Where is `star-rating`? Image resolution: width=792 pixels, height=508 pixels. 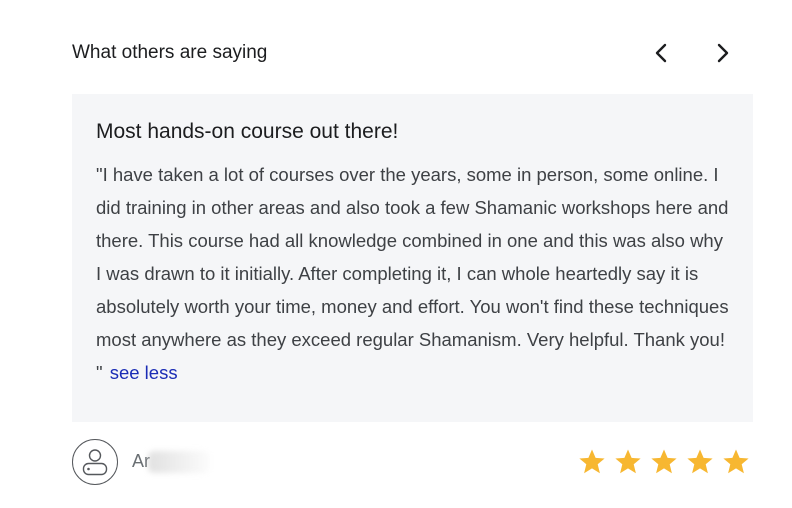
star-rating is located at coordinates (664, 462).